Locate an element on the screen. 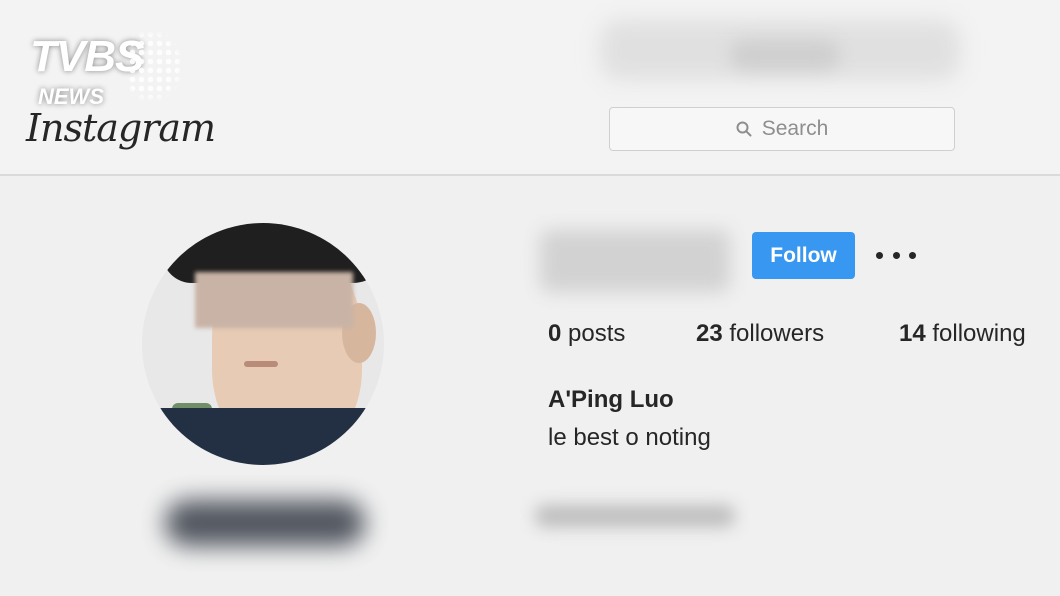 The width and height of the screenshot is (1060, 596). following-label: following is located at coordinates (979, 333).